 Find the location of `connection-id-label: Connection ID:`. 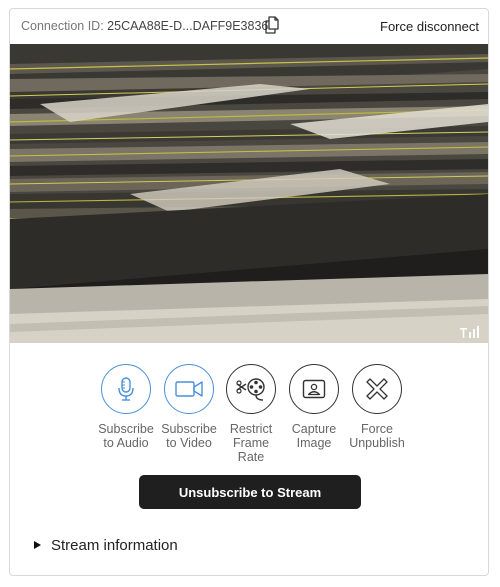

connection-id-label: Connection ID: is located at coordinates (62, 26).